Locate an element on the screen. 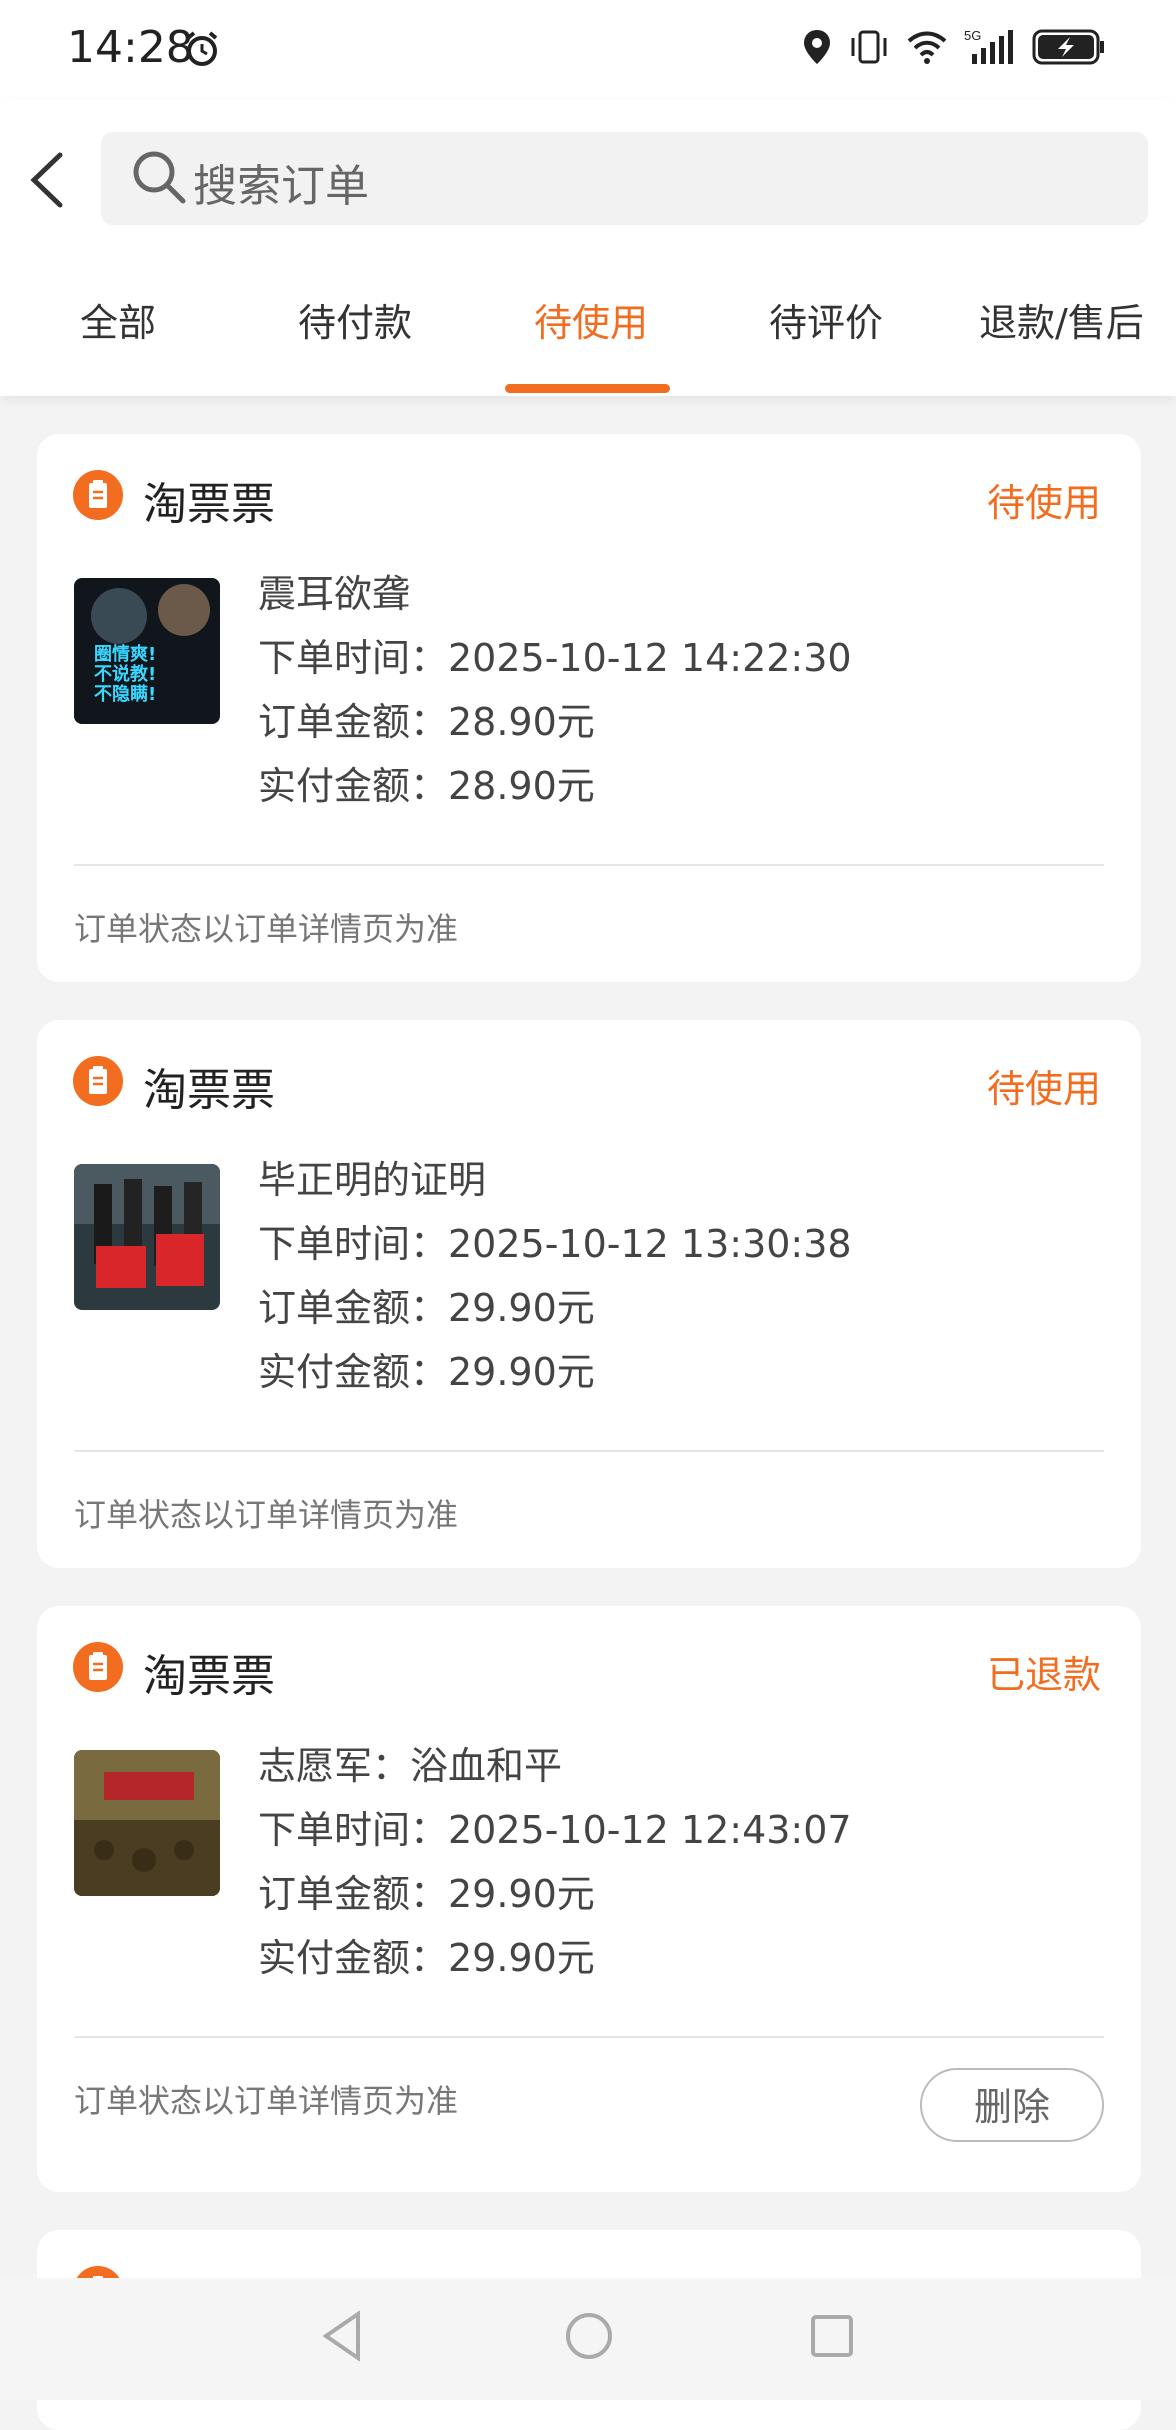  nav-home-icon is located at coordinates (589, 2338).